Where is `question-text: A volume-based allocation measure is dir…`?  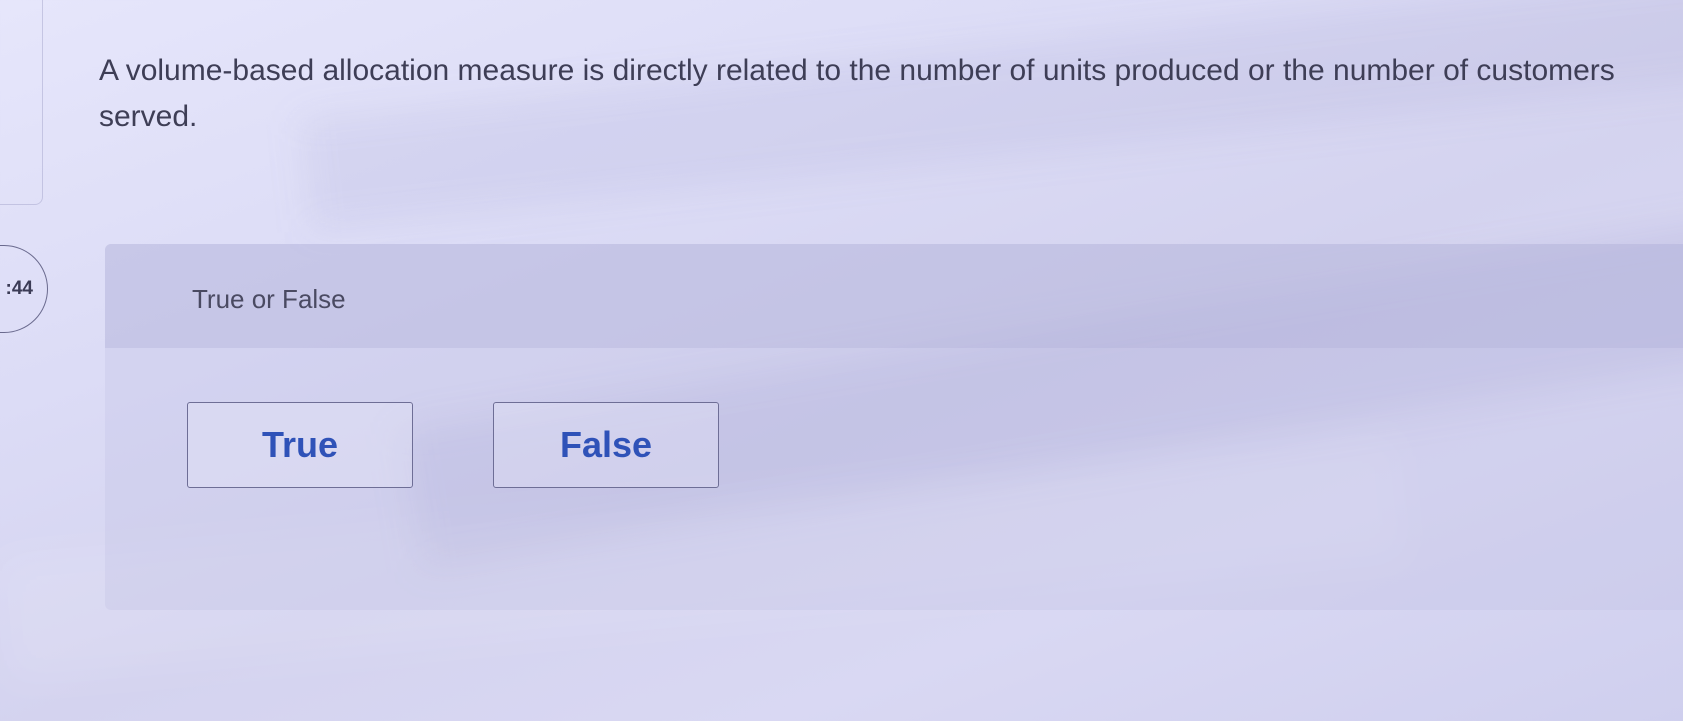 question-text: A volume-based allocation measure is dir… is located at coordinates (857, 93).